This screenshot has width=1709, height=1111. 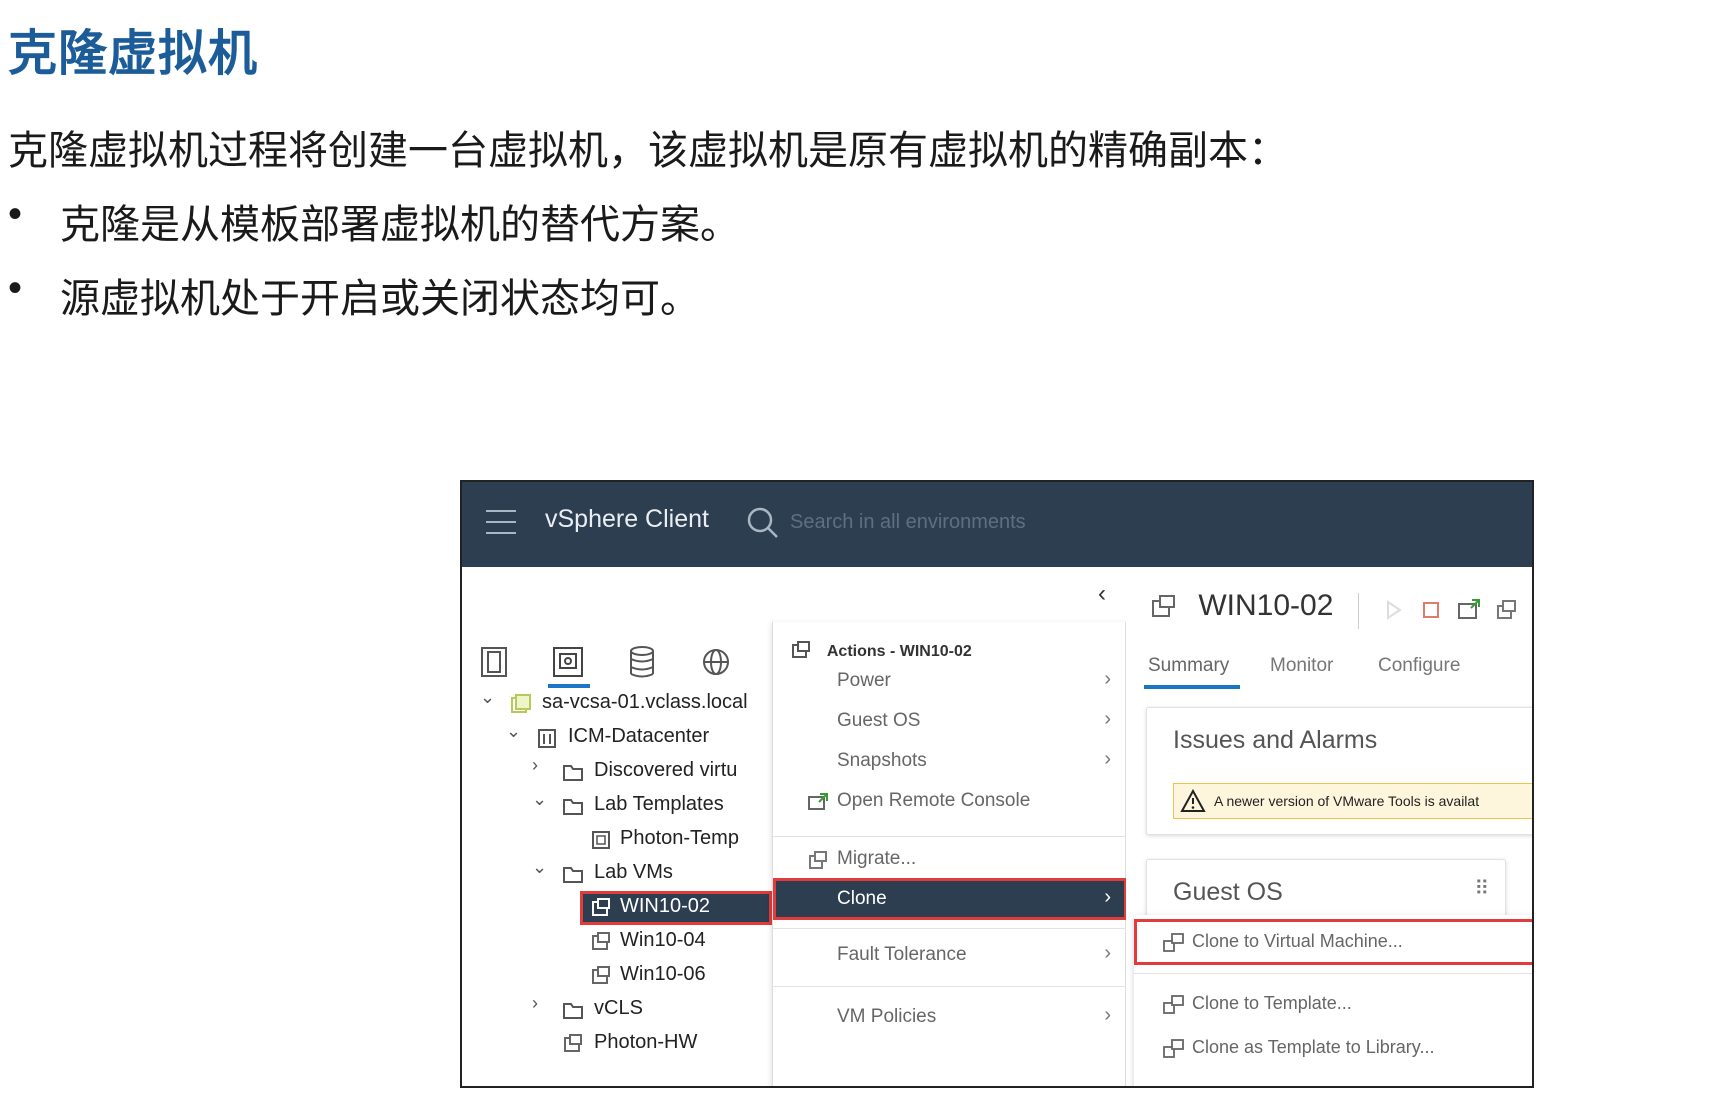 I want to click on menu-item-label: Snapshots, so click(x=882, y=760).